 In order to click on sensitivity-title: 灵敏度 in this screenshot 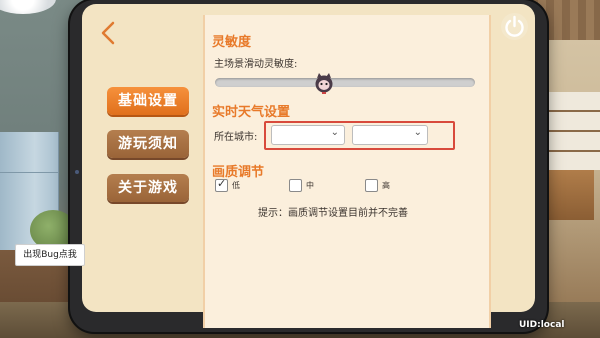, I will do `click(232, 42)`.